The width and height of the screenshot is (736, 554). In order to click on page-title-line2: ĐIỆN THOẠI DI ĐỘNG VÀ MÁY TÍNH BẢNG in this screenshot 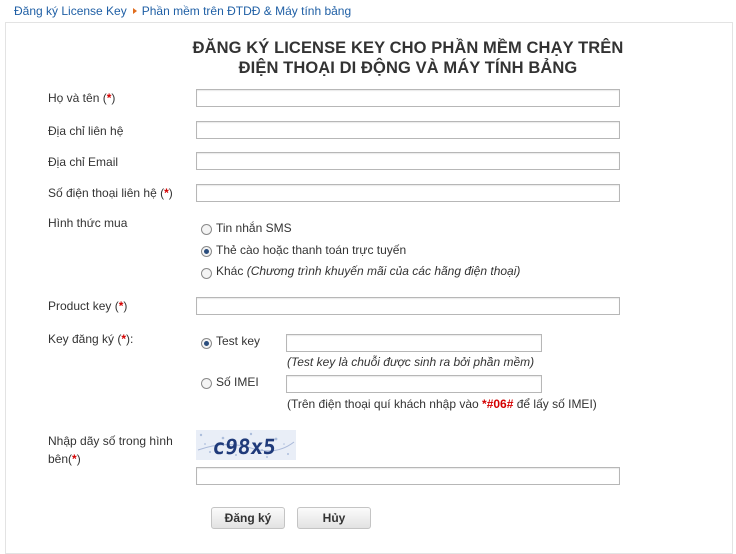, I will do `click(408, 68)`.